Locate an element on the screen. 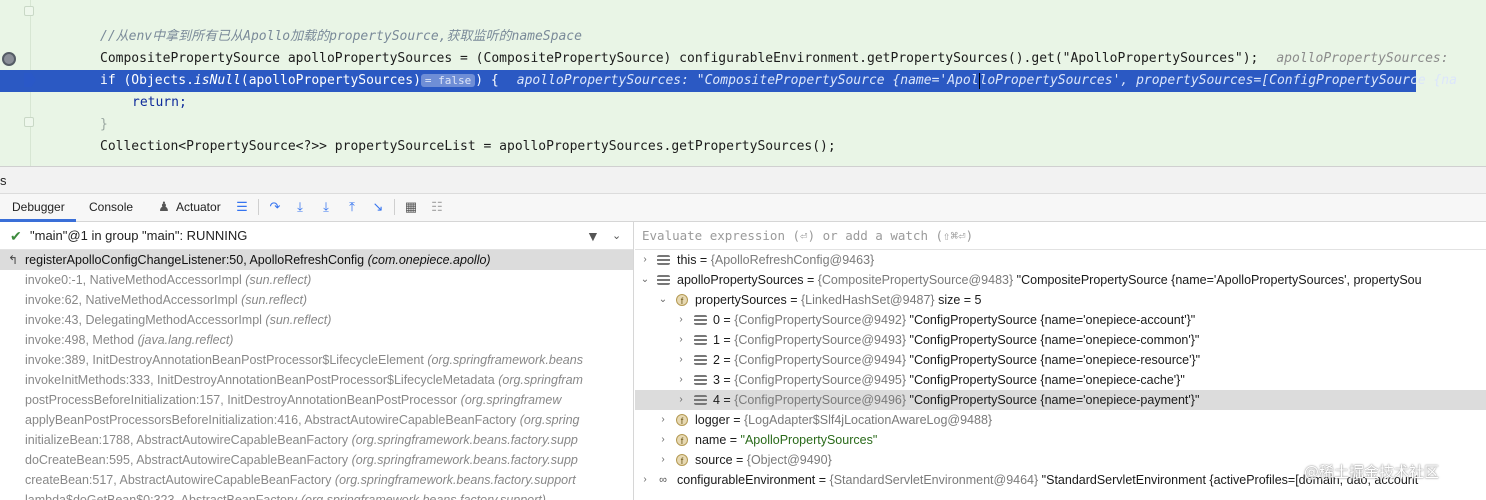  variable-name: configurableEnvironment is located at coordinates (746, 480).